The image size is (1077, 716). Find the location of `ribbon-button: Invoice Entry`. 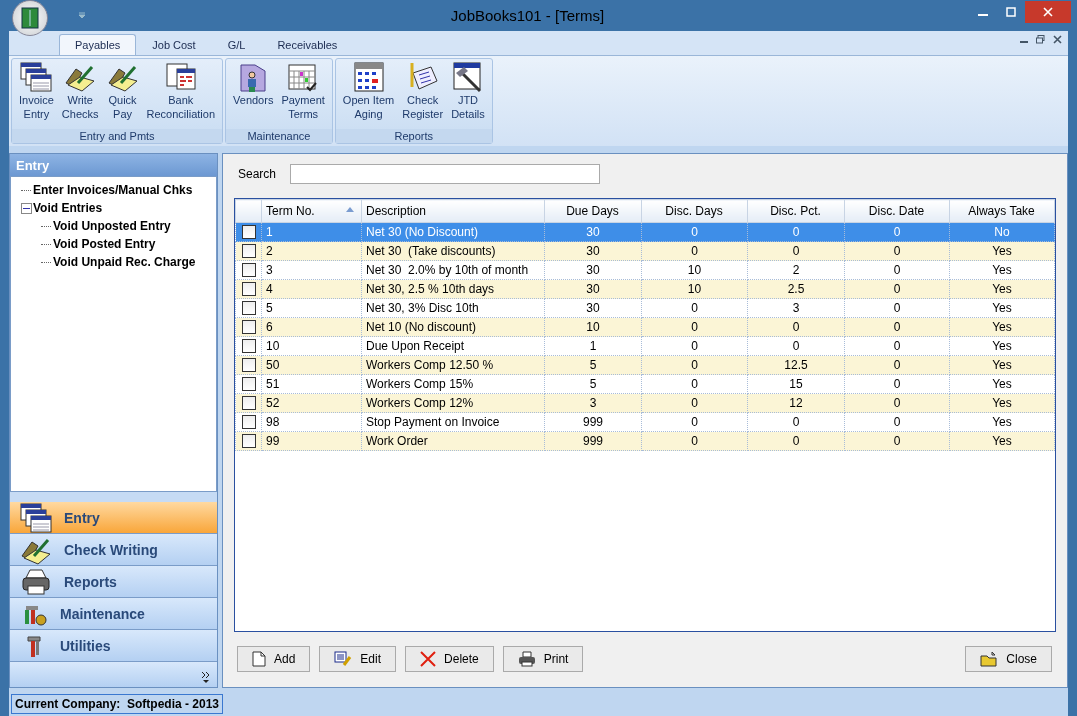

ribbon-button: Invoice Entry is located at coordinates (36, 95).